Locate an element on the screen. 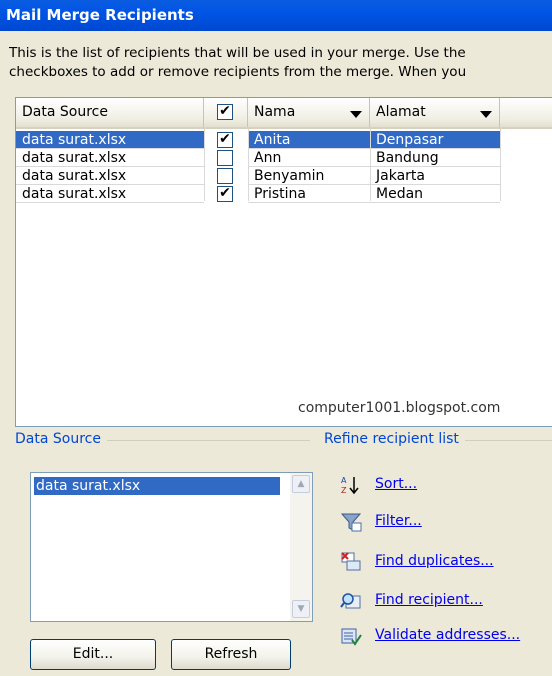 The height and width of the screenshot is (676, 552). row-address: Denpasar is located at coordinates (410, 140).